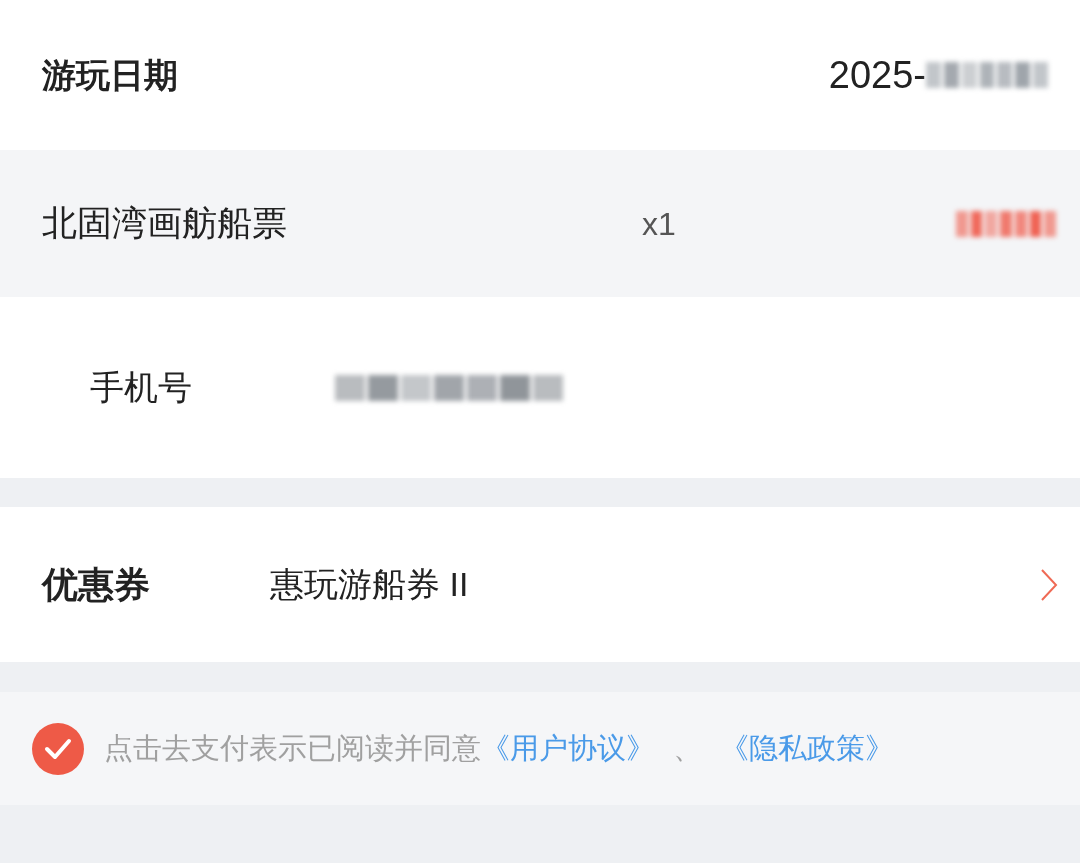 This screenshot has height=863, width=1080. I want to click on coupon-value: 惠玩游船券 II, so click(369, 584).